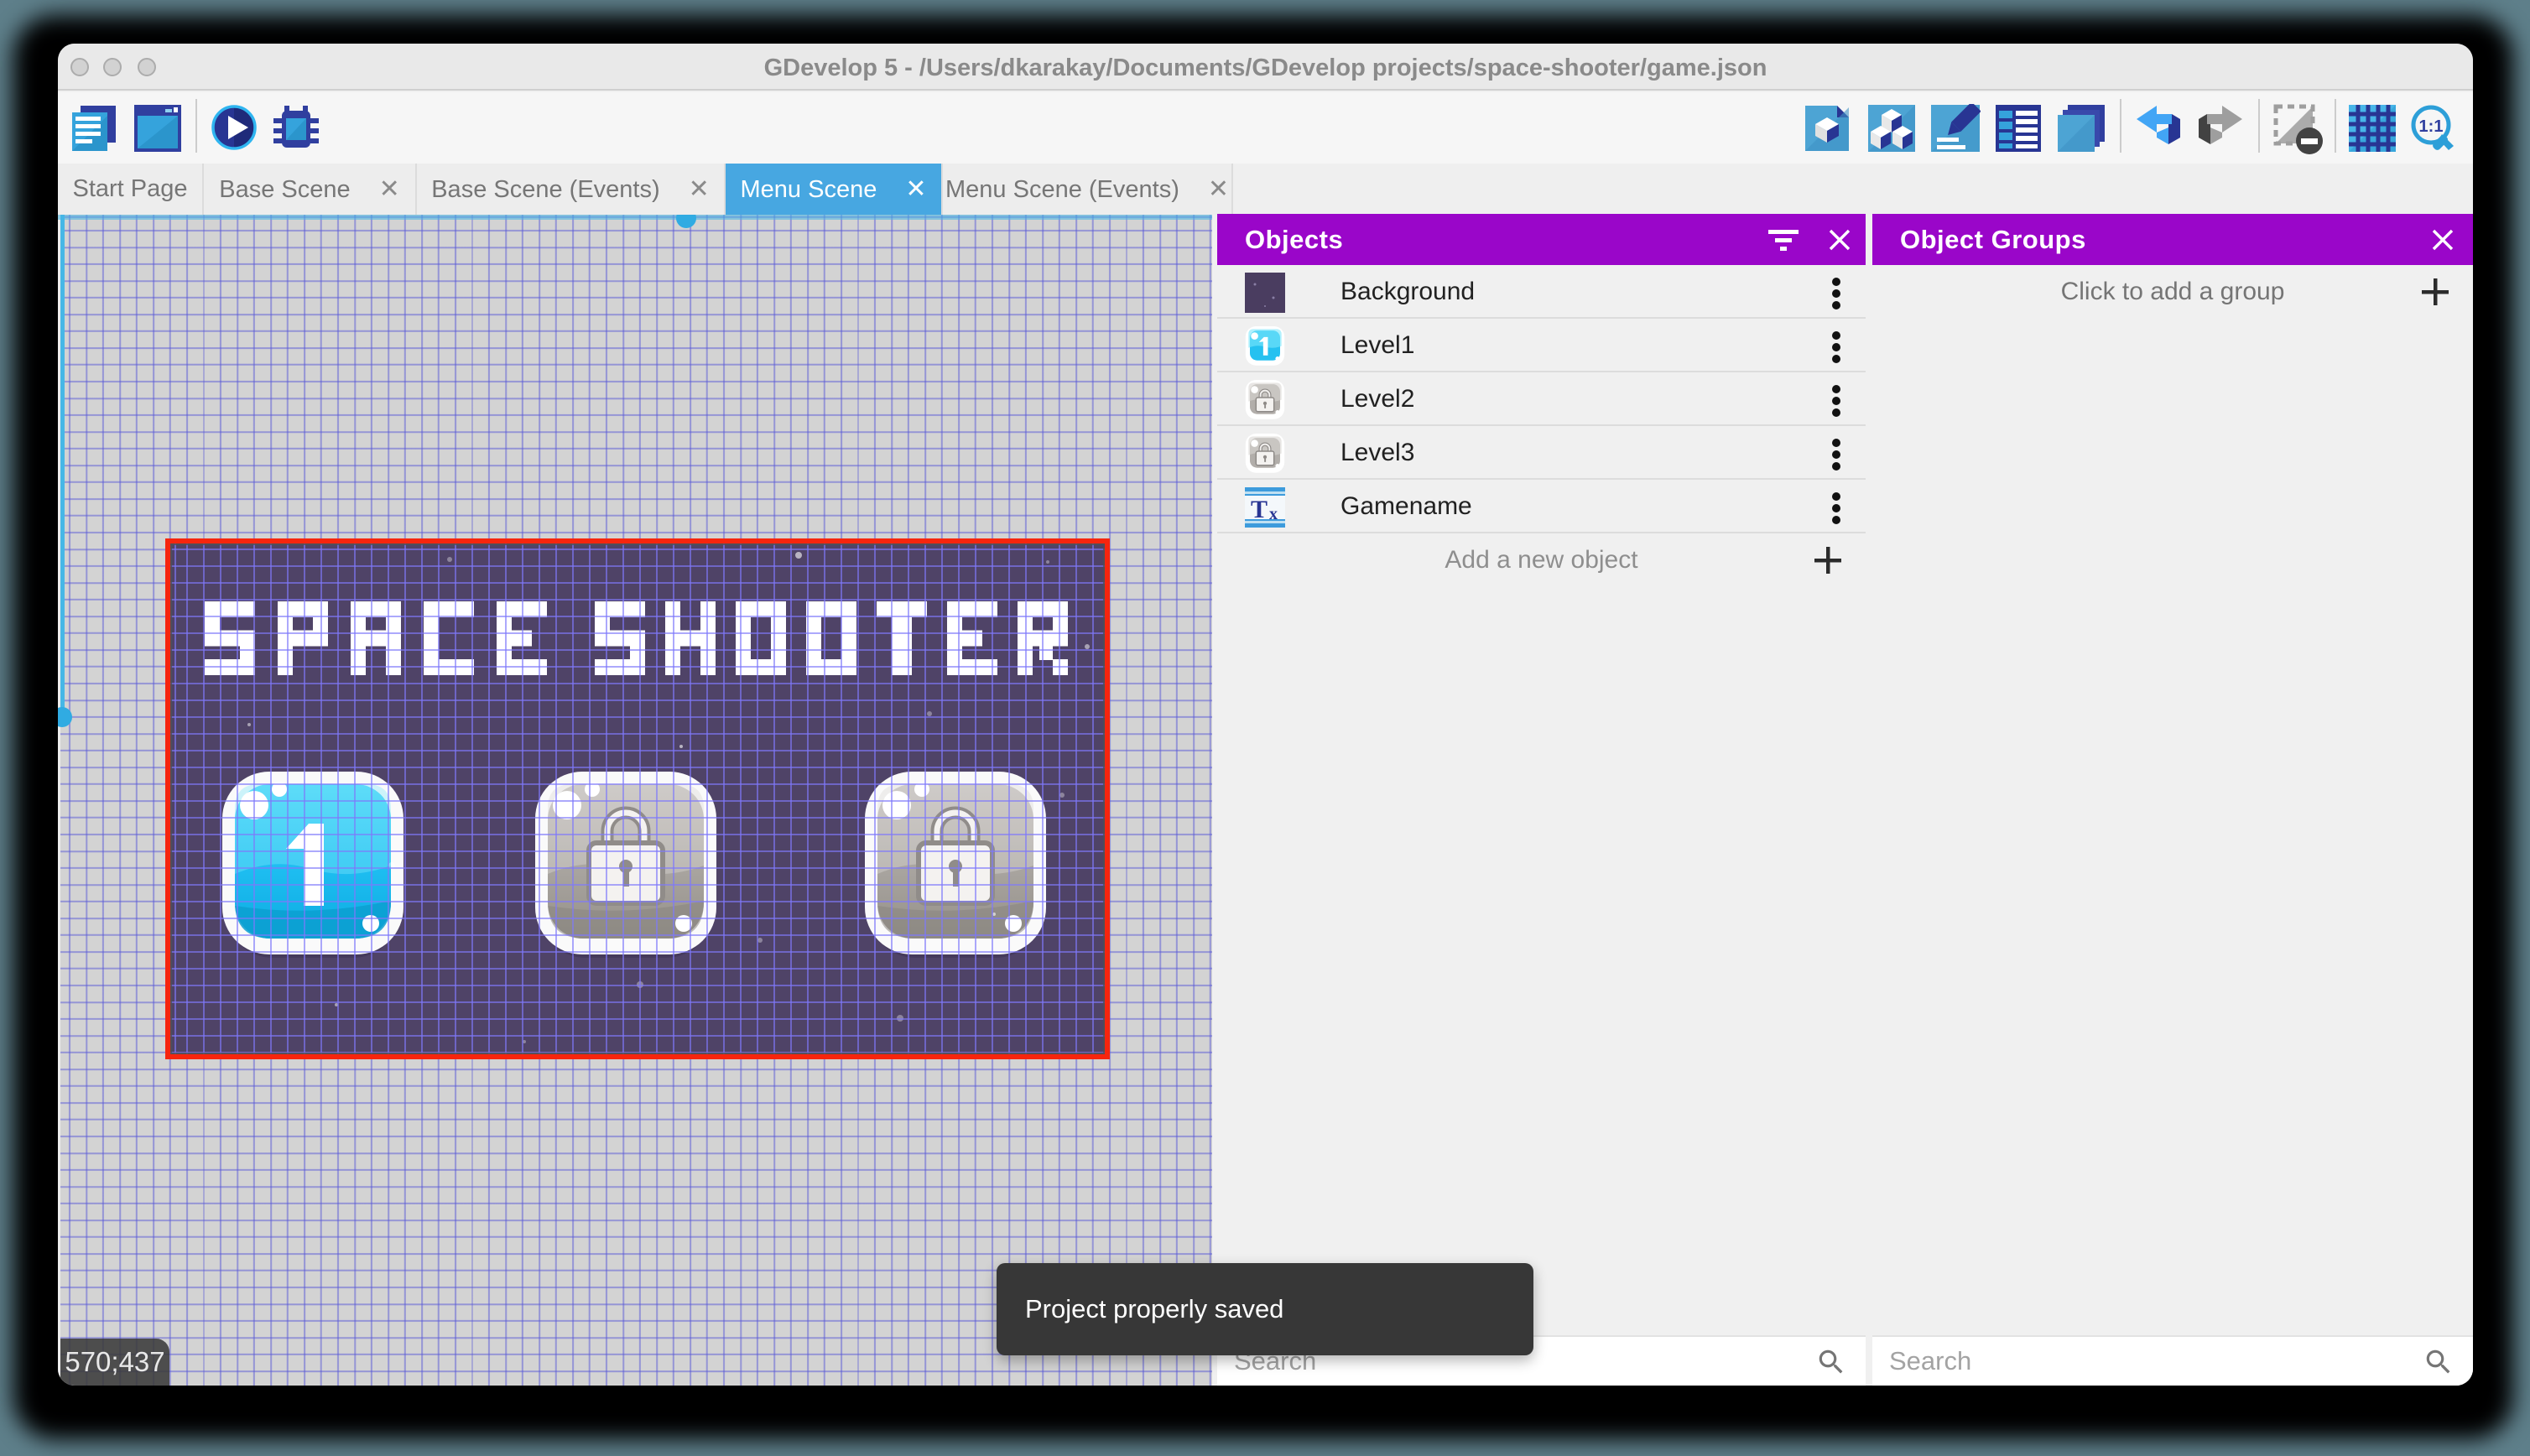  What do you see at coordinates (1259, 509) in the screenshot?
I see `svg-text: T` at bounding box center [1259, 509].